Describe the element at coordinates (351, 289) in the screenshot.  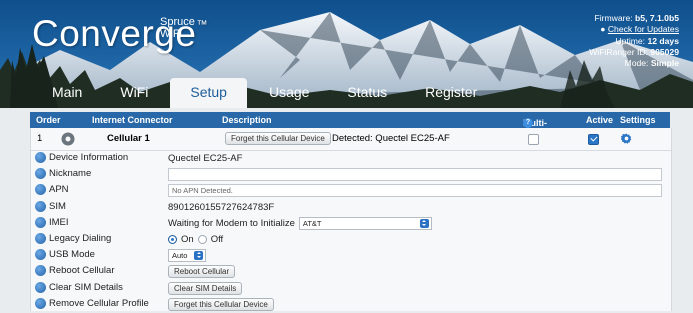
I see `detail-clear-sim: Clear SIM Details Clear SIM Details` at that location.